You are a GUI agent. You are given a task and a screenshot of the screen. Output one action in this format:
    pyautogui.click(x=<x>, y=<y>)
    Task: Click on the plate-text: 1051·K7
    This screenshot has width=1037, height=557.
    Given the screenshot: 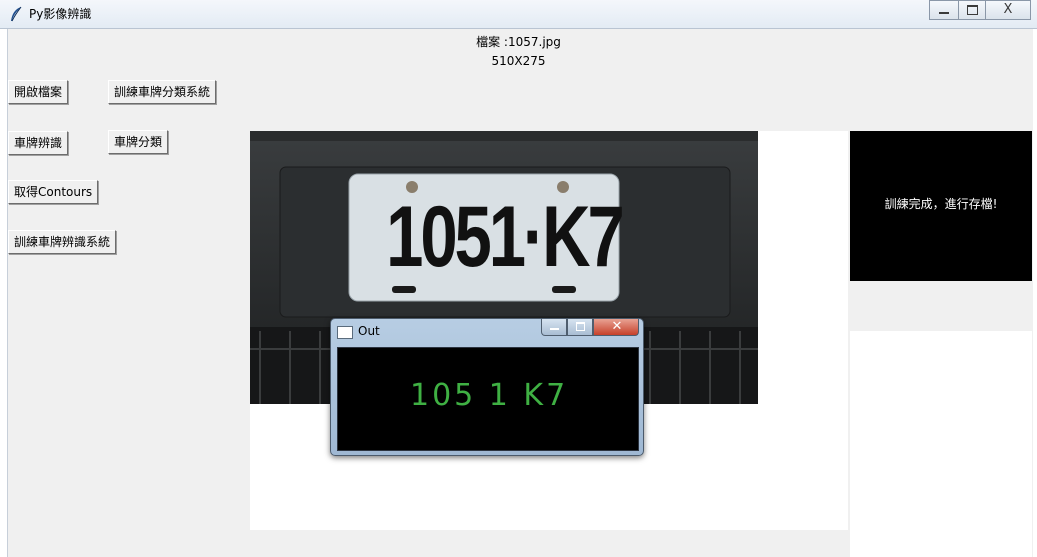 What is the action you would take?
    pyautogui.click(x=505, y=237)
    